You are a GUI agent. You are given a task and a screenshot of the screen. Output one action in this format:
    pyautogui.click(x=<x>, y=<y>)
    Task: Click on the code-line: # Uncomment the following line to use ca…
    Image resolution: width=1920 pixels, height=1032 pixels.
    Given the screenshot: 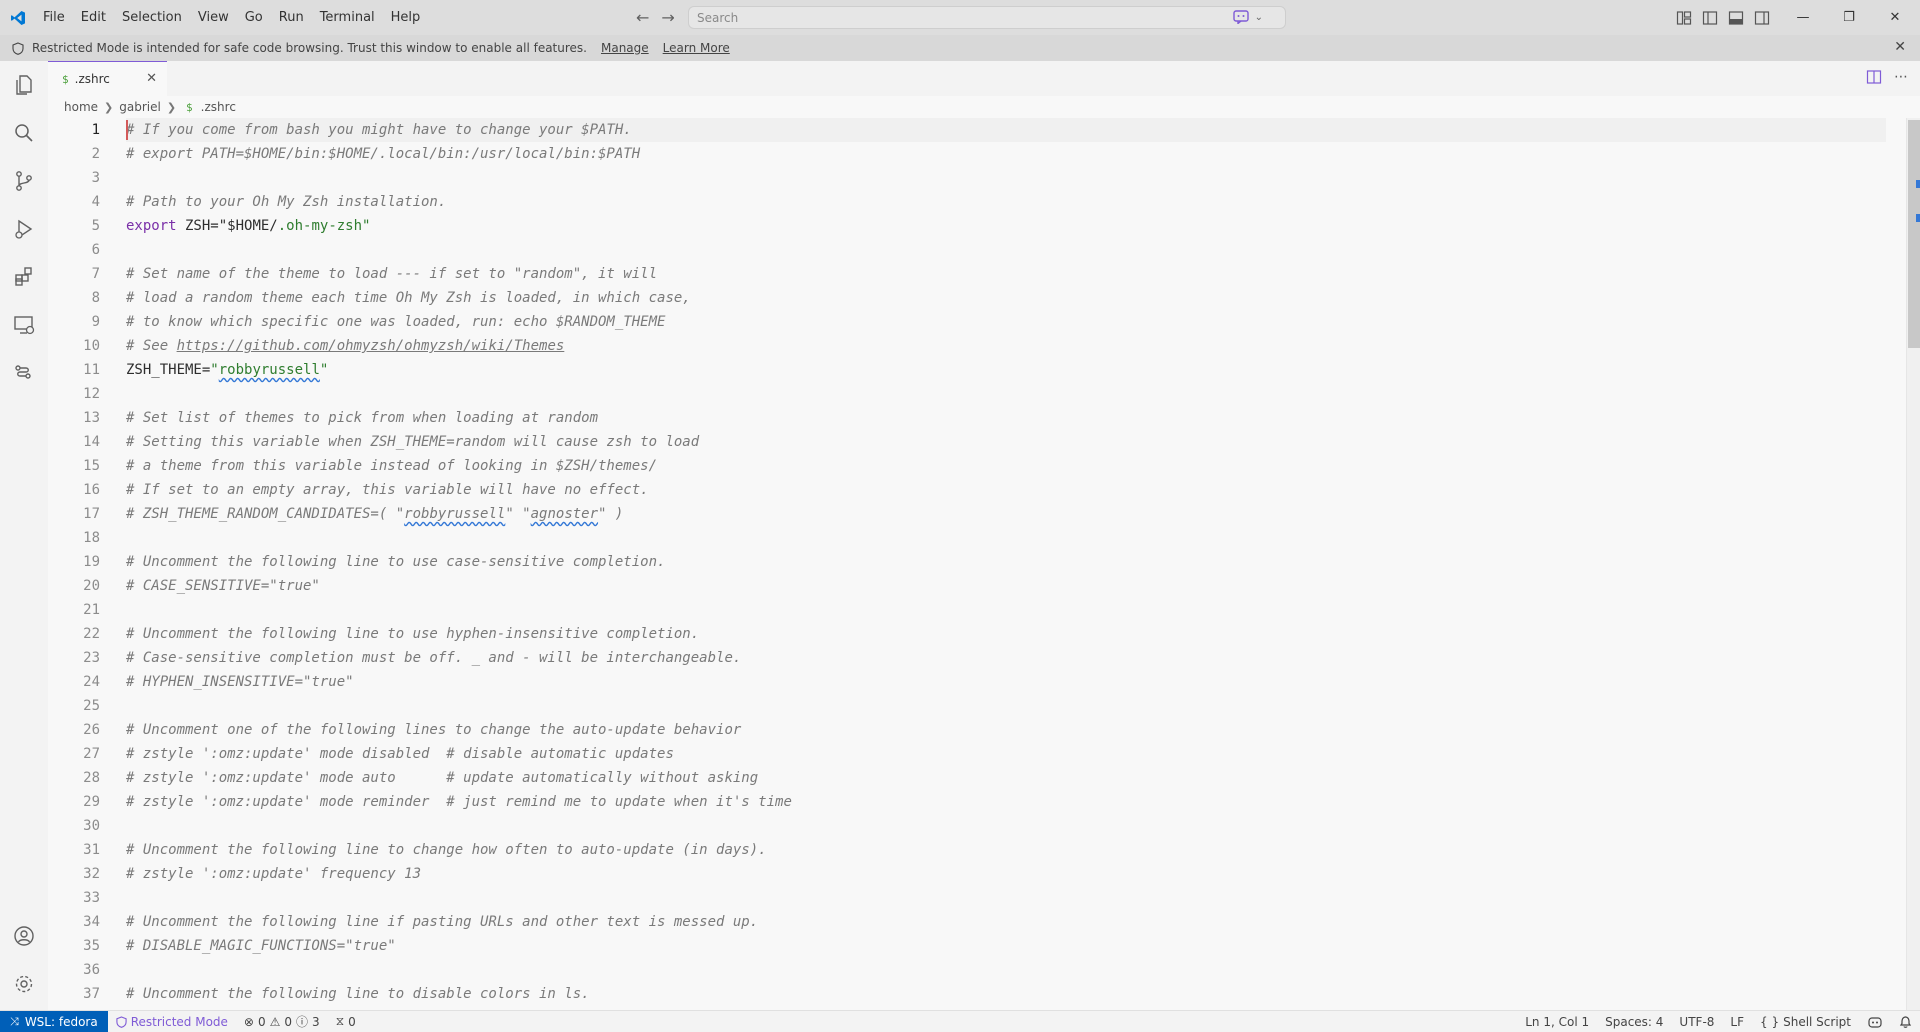 What is the action you would take?
    pyautogui.click(x=1006, y=562)
    